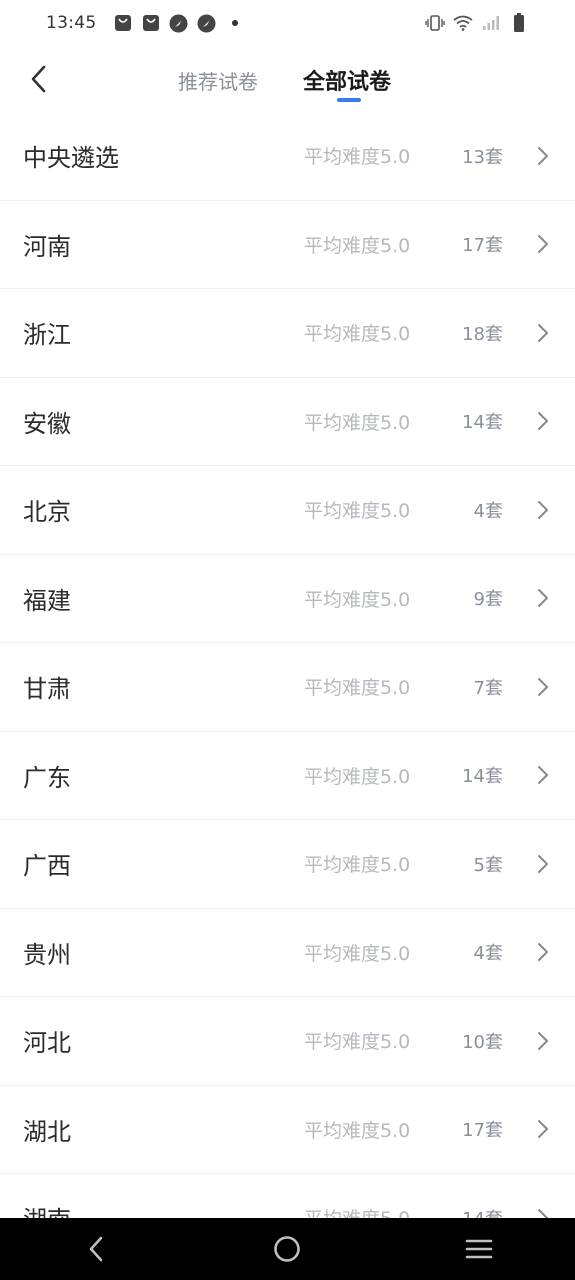  I want to click on status-right, so click(477, 23).